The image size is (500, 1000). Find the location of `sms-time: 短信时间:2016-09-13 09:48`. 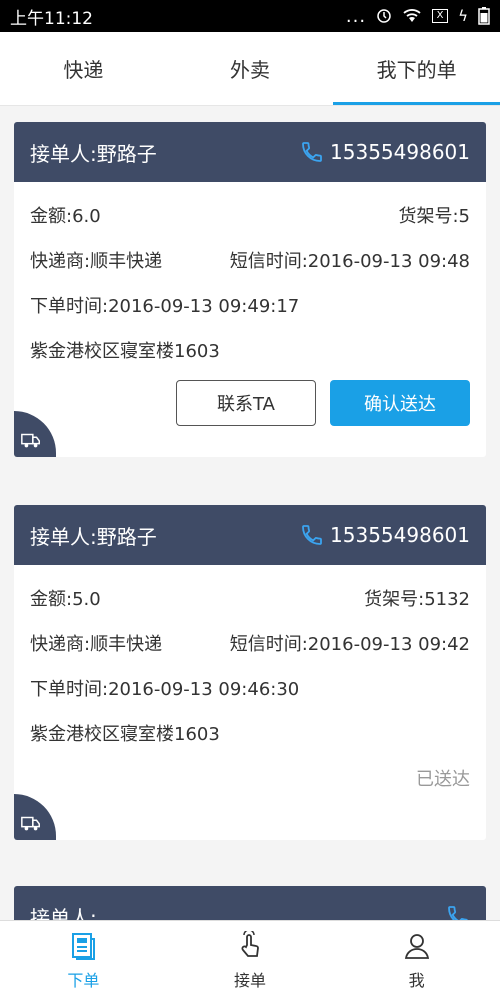

sms-time: 短信时间:2016-09-13 09:48 is located at coordinates (349, 261).